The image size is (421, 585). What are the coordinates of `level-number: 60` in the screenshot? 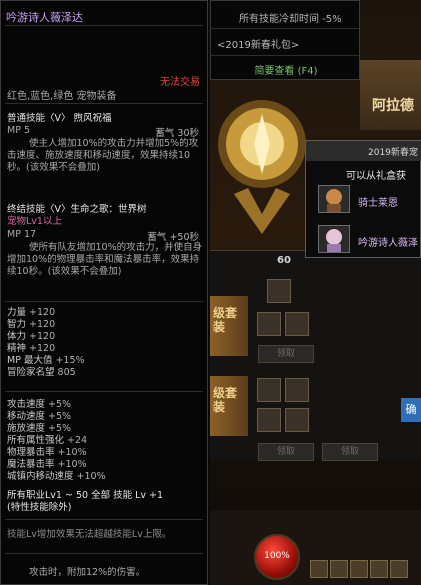 It's located at (284, 260).